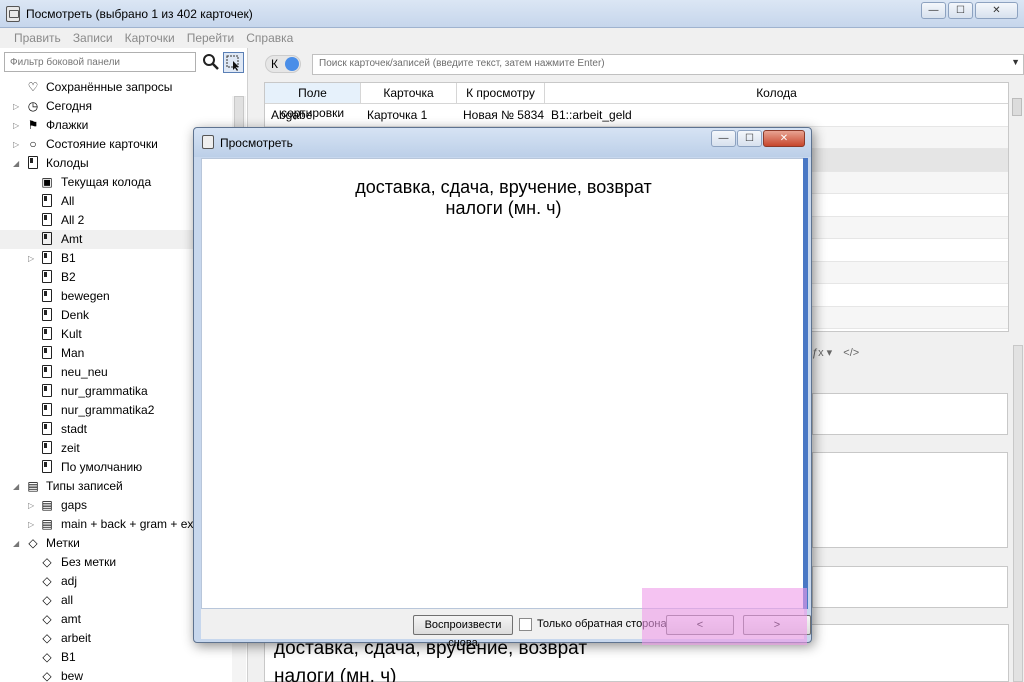 The image size is (1024, 682). Describe the element at coordinates (501, 93) in the screenshot. I see `column-due: К просмотру` at that location.